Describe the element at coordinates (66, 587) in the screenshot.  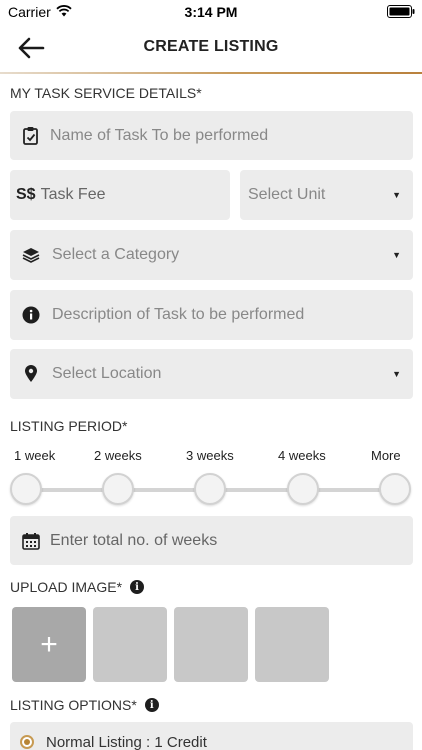
I see `upload-image-label-text: UPLOAD IMAGE*` at that location.